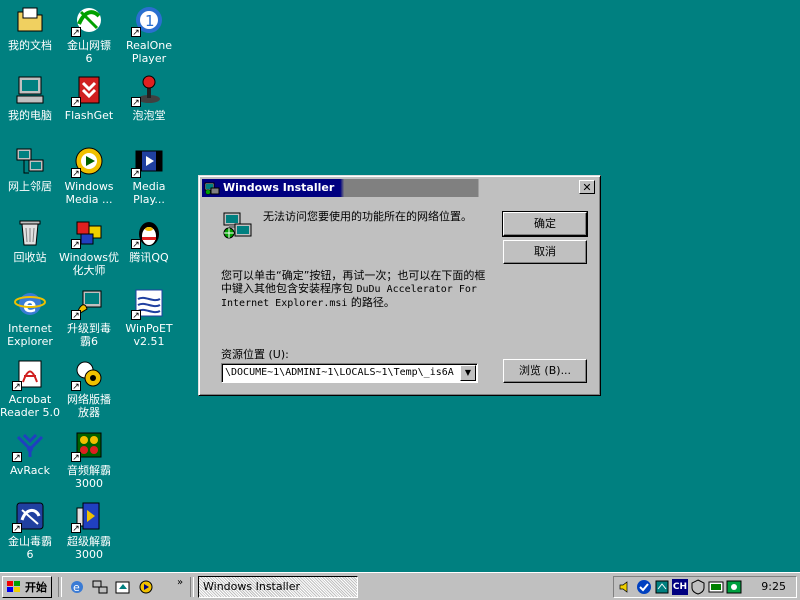  I want to click on dialog-title: Windows Installer, so click(279, 187).